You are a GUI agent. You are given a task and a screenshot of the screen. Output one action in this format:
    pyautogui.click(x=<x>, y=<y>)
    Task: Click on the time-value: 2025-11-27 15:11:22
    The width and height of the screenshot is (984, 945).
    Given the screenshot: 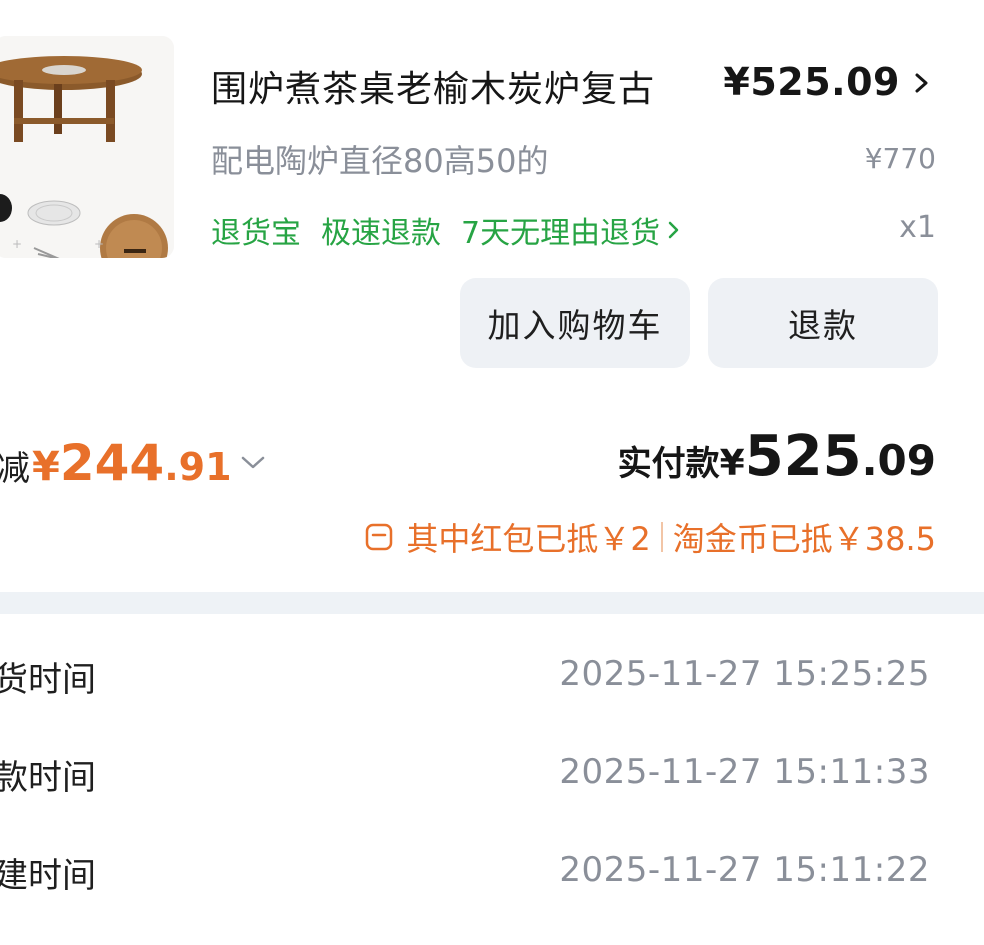 What is the action you would take?
    pyautogui.click(x=744, y=870)
    